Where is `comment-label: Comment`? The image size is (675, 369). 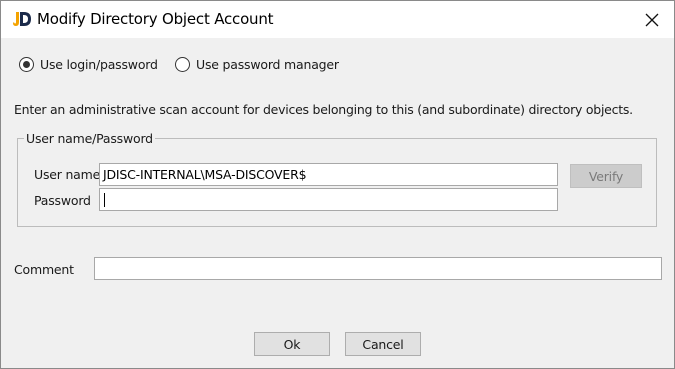 comment-label: Comment is located at coordinates (44, 269).